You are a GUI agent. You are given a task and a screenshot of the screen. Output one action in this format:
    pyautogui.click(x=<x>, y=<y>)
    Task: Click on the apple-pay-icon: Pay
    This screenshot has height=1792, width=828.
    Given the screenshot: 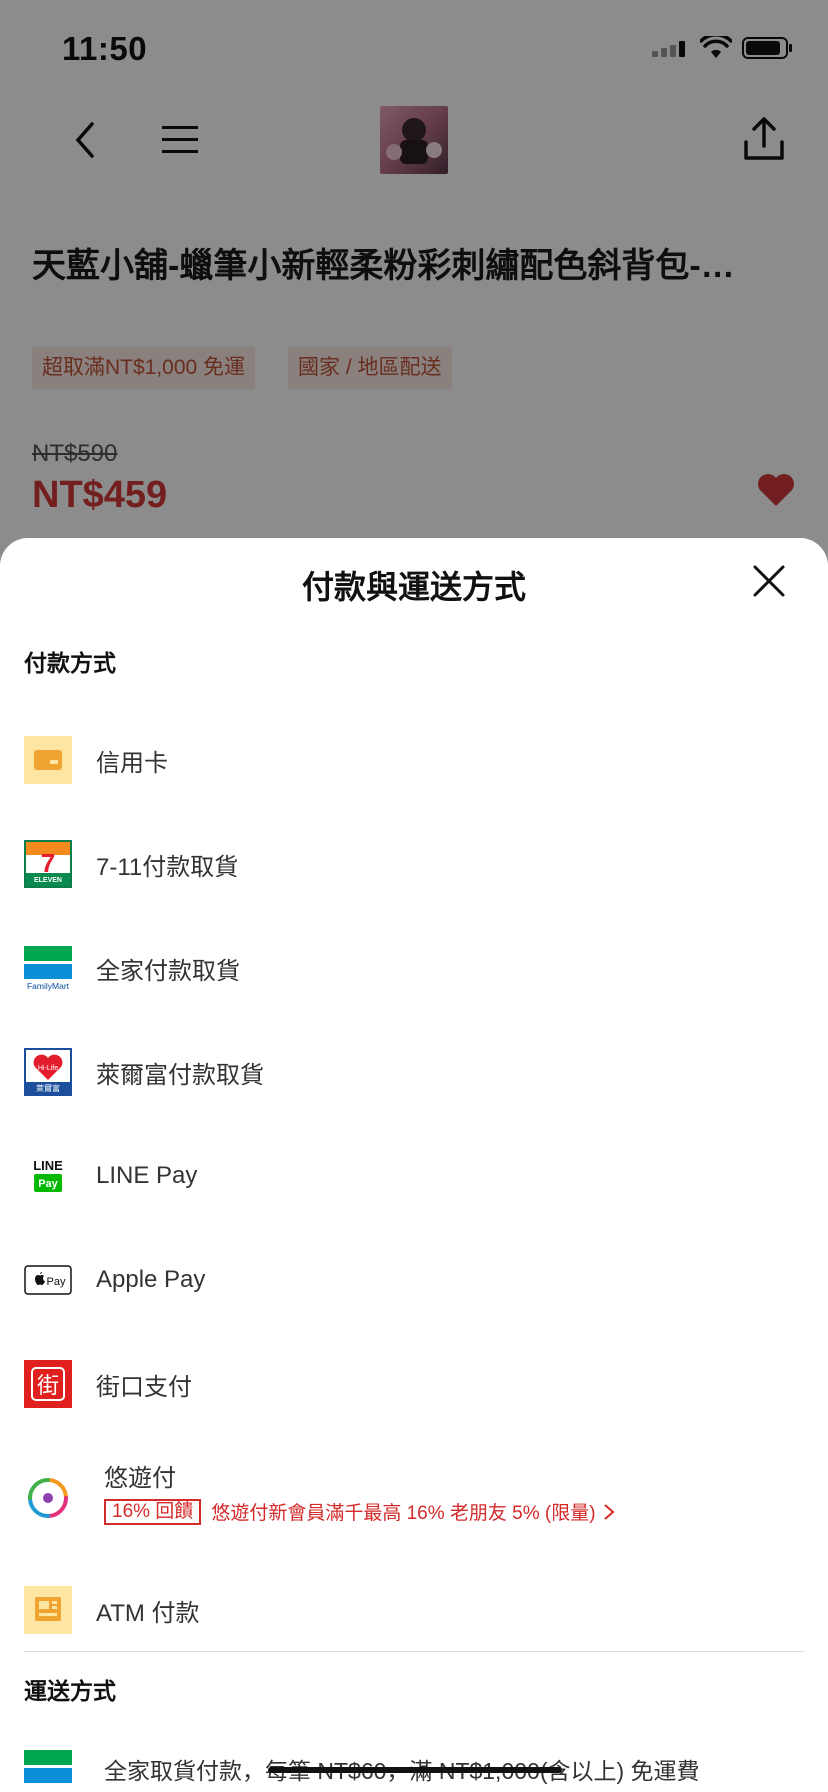 What is the action you would take?
    pyautogui.click(x=48, y=1280)
    